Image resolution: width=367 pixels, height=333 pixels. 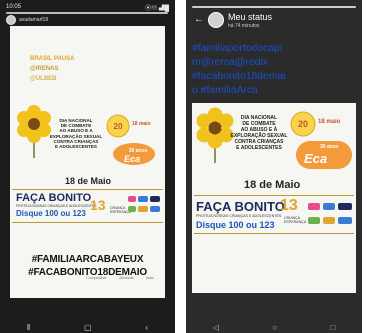 What do you see at coordinates (126, 278) in the screenshot?
I see `activity-action: Atividade` at bounding box center [126, 278].